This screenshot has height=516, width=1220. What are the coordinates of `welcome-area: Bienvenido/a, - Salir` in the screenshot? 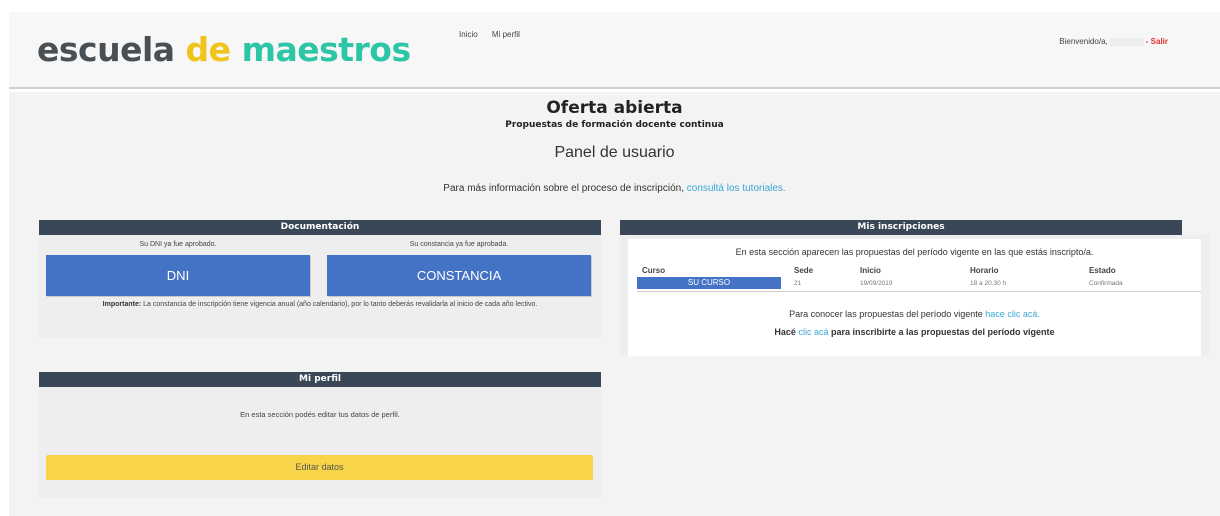 It's located at (1113, 41).